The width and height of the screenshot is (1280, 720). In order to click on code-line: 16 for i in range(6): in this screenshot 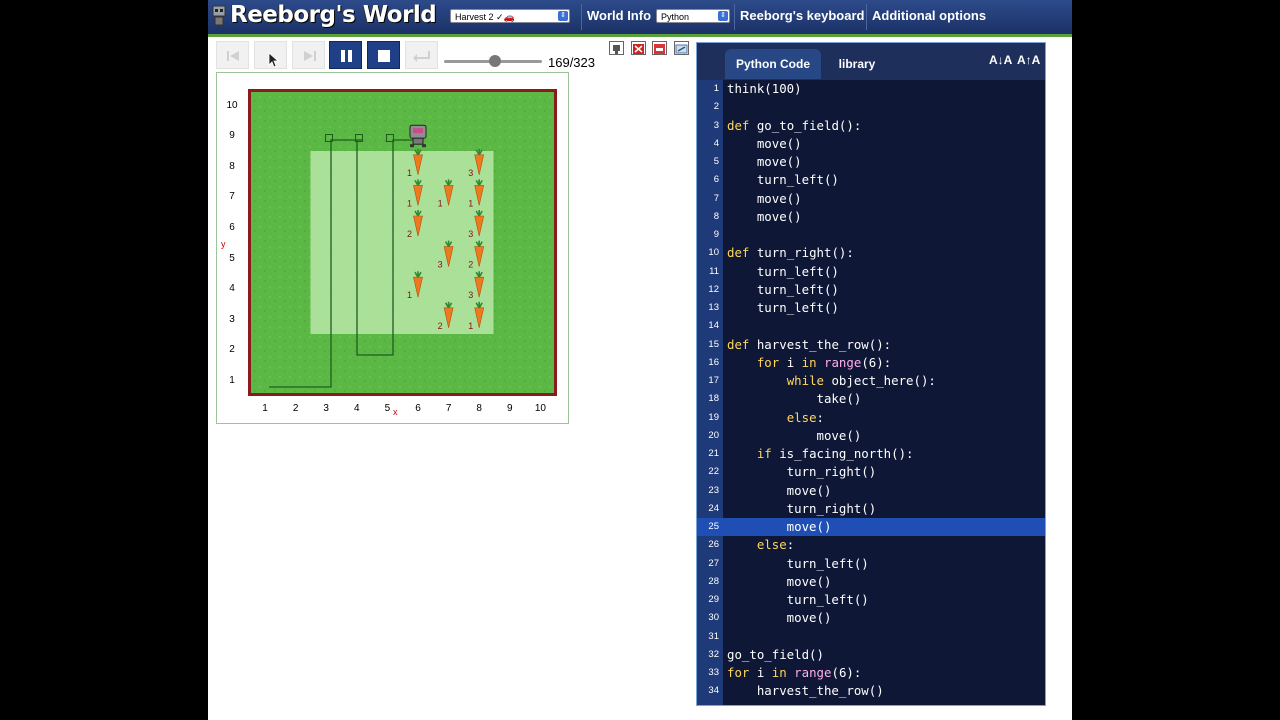, I will do `click(871, 363)`.